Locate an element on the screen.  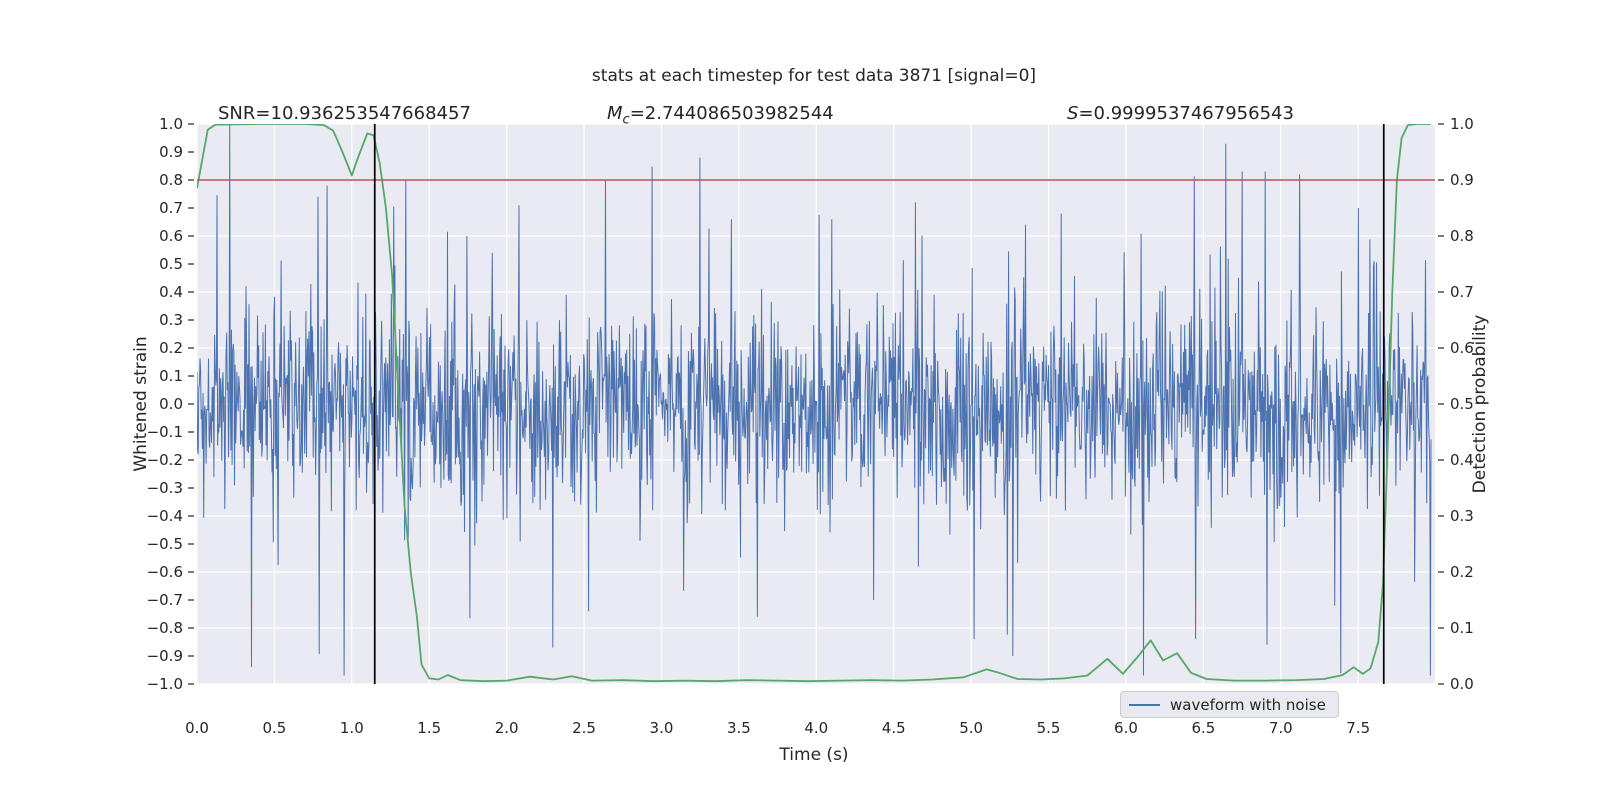
tick-label: −0.2 is located at coordinates (165, 460).